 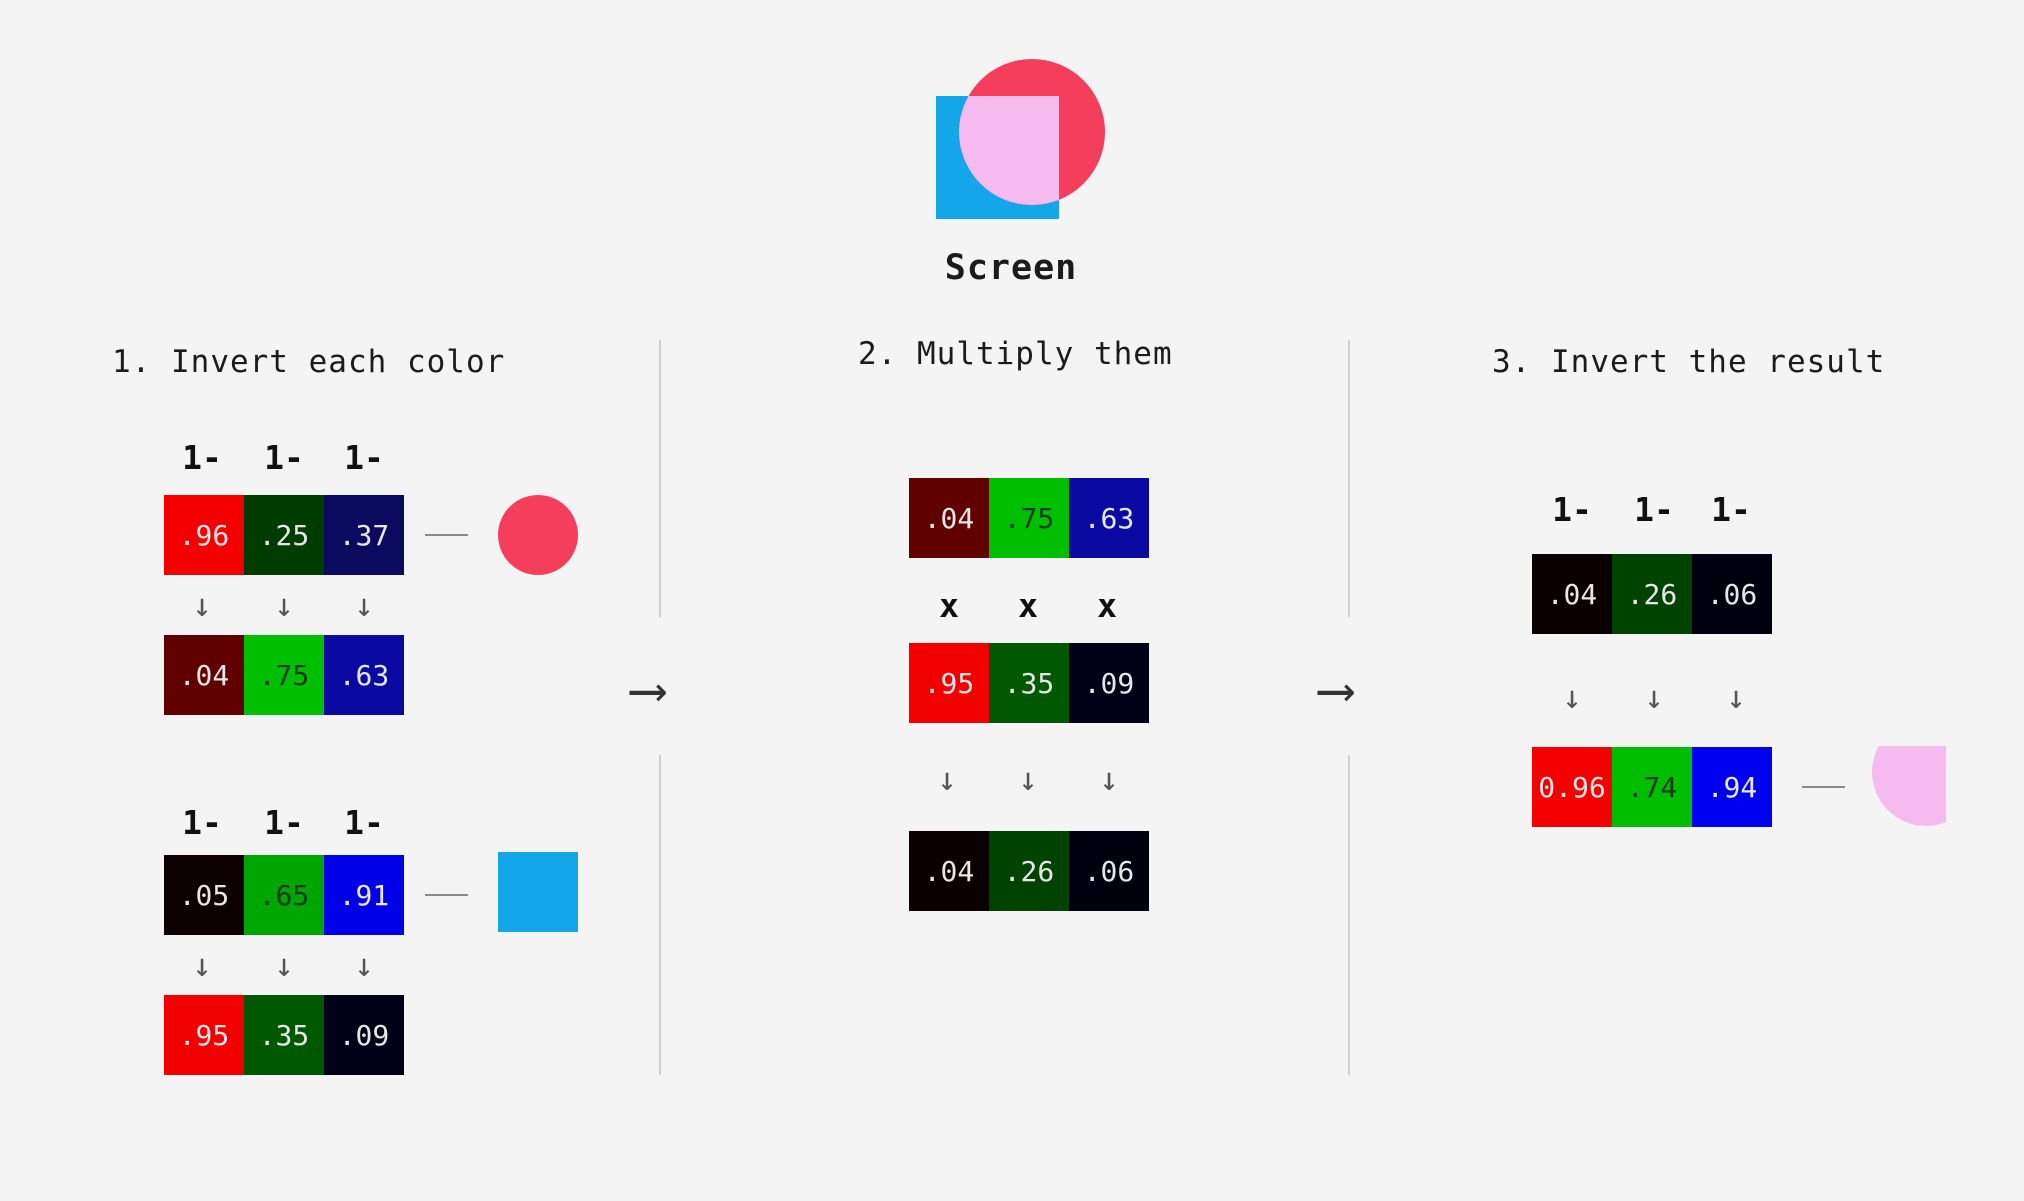 I want to click on value-cell: .25, so click(x=284, y=535).